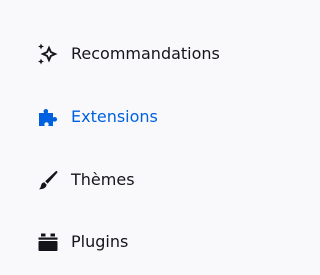  I want to click on sidebar-item-themes: Thèmes, so click(85, 180).